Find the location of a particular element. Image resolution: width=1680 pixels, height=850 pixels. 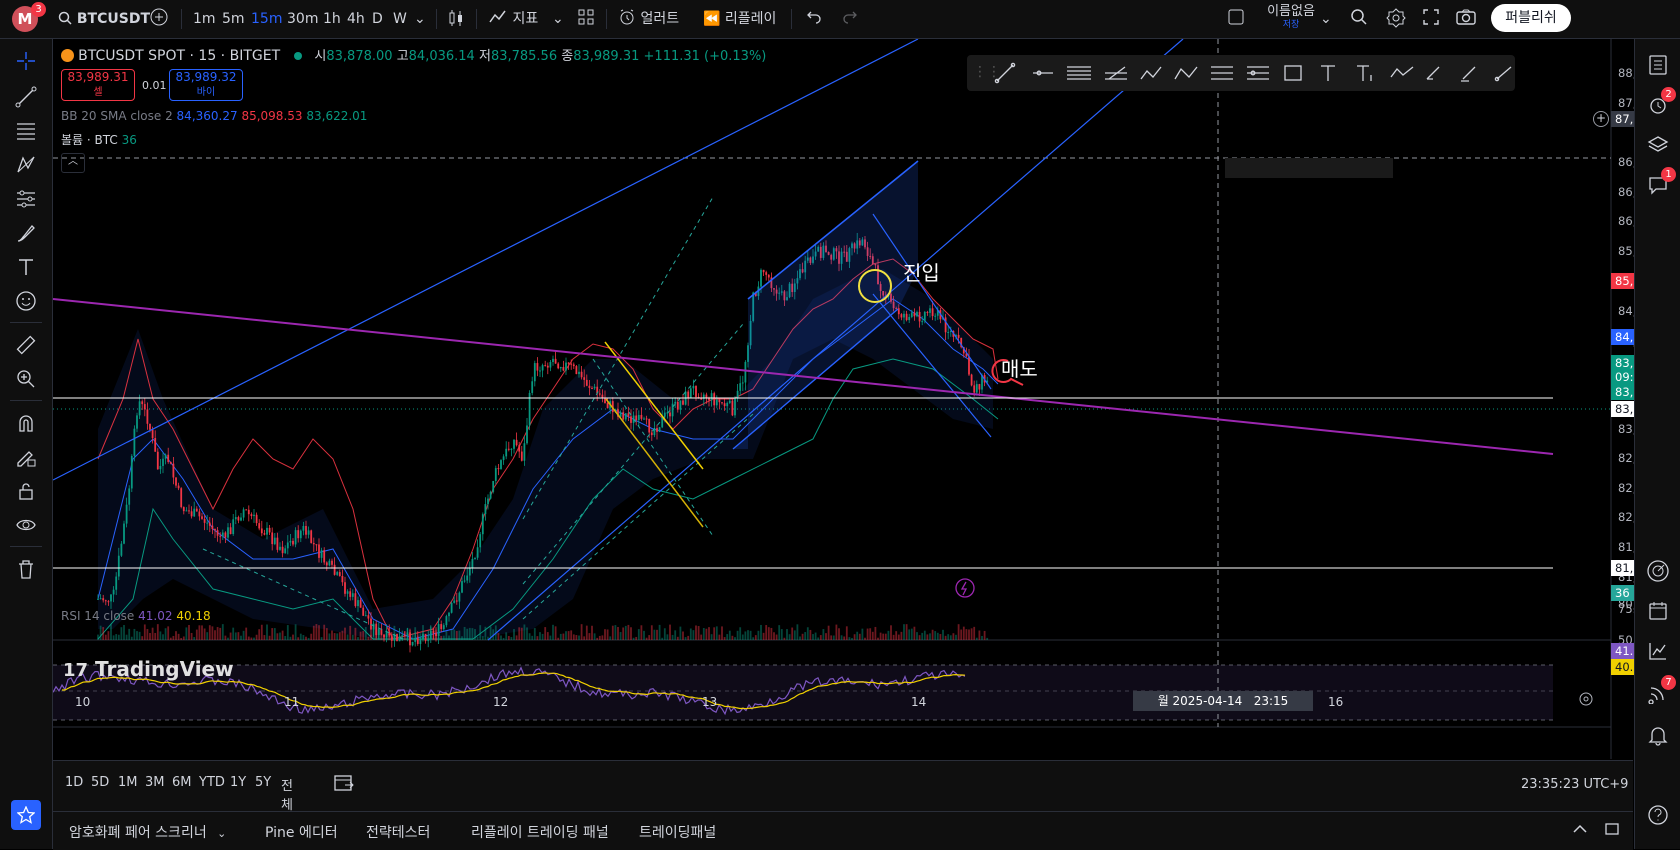

layout-name-button: 이름없음 저장 is located at coordinates (1291, 17).